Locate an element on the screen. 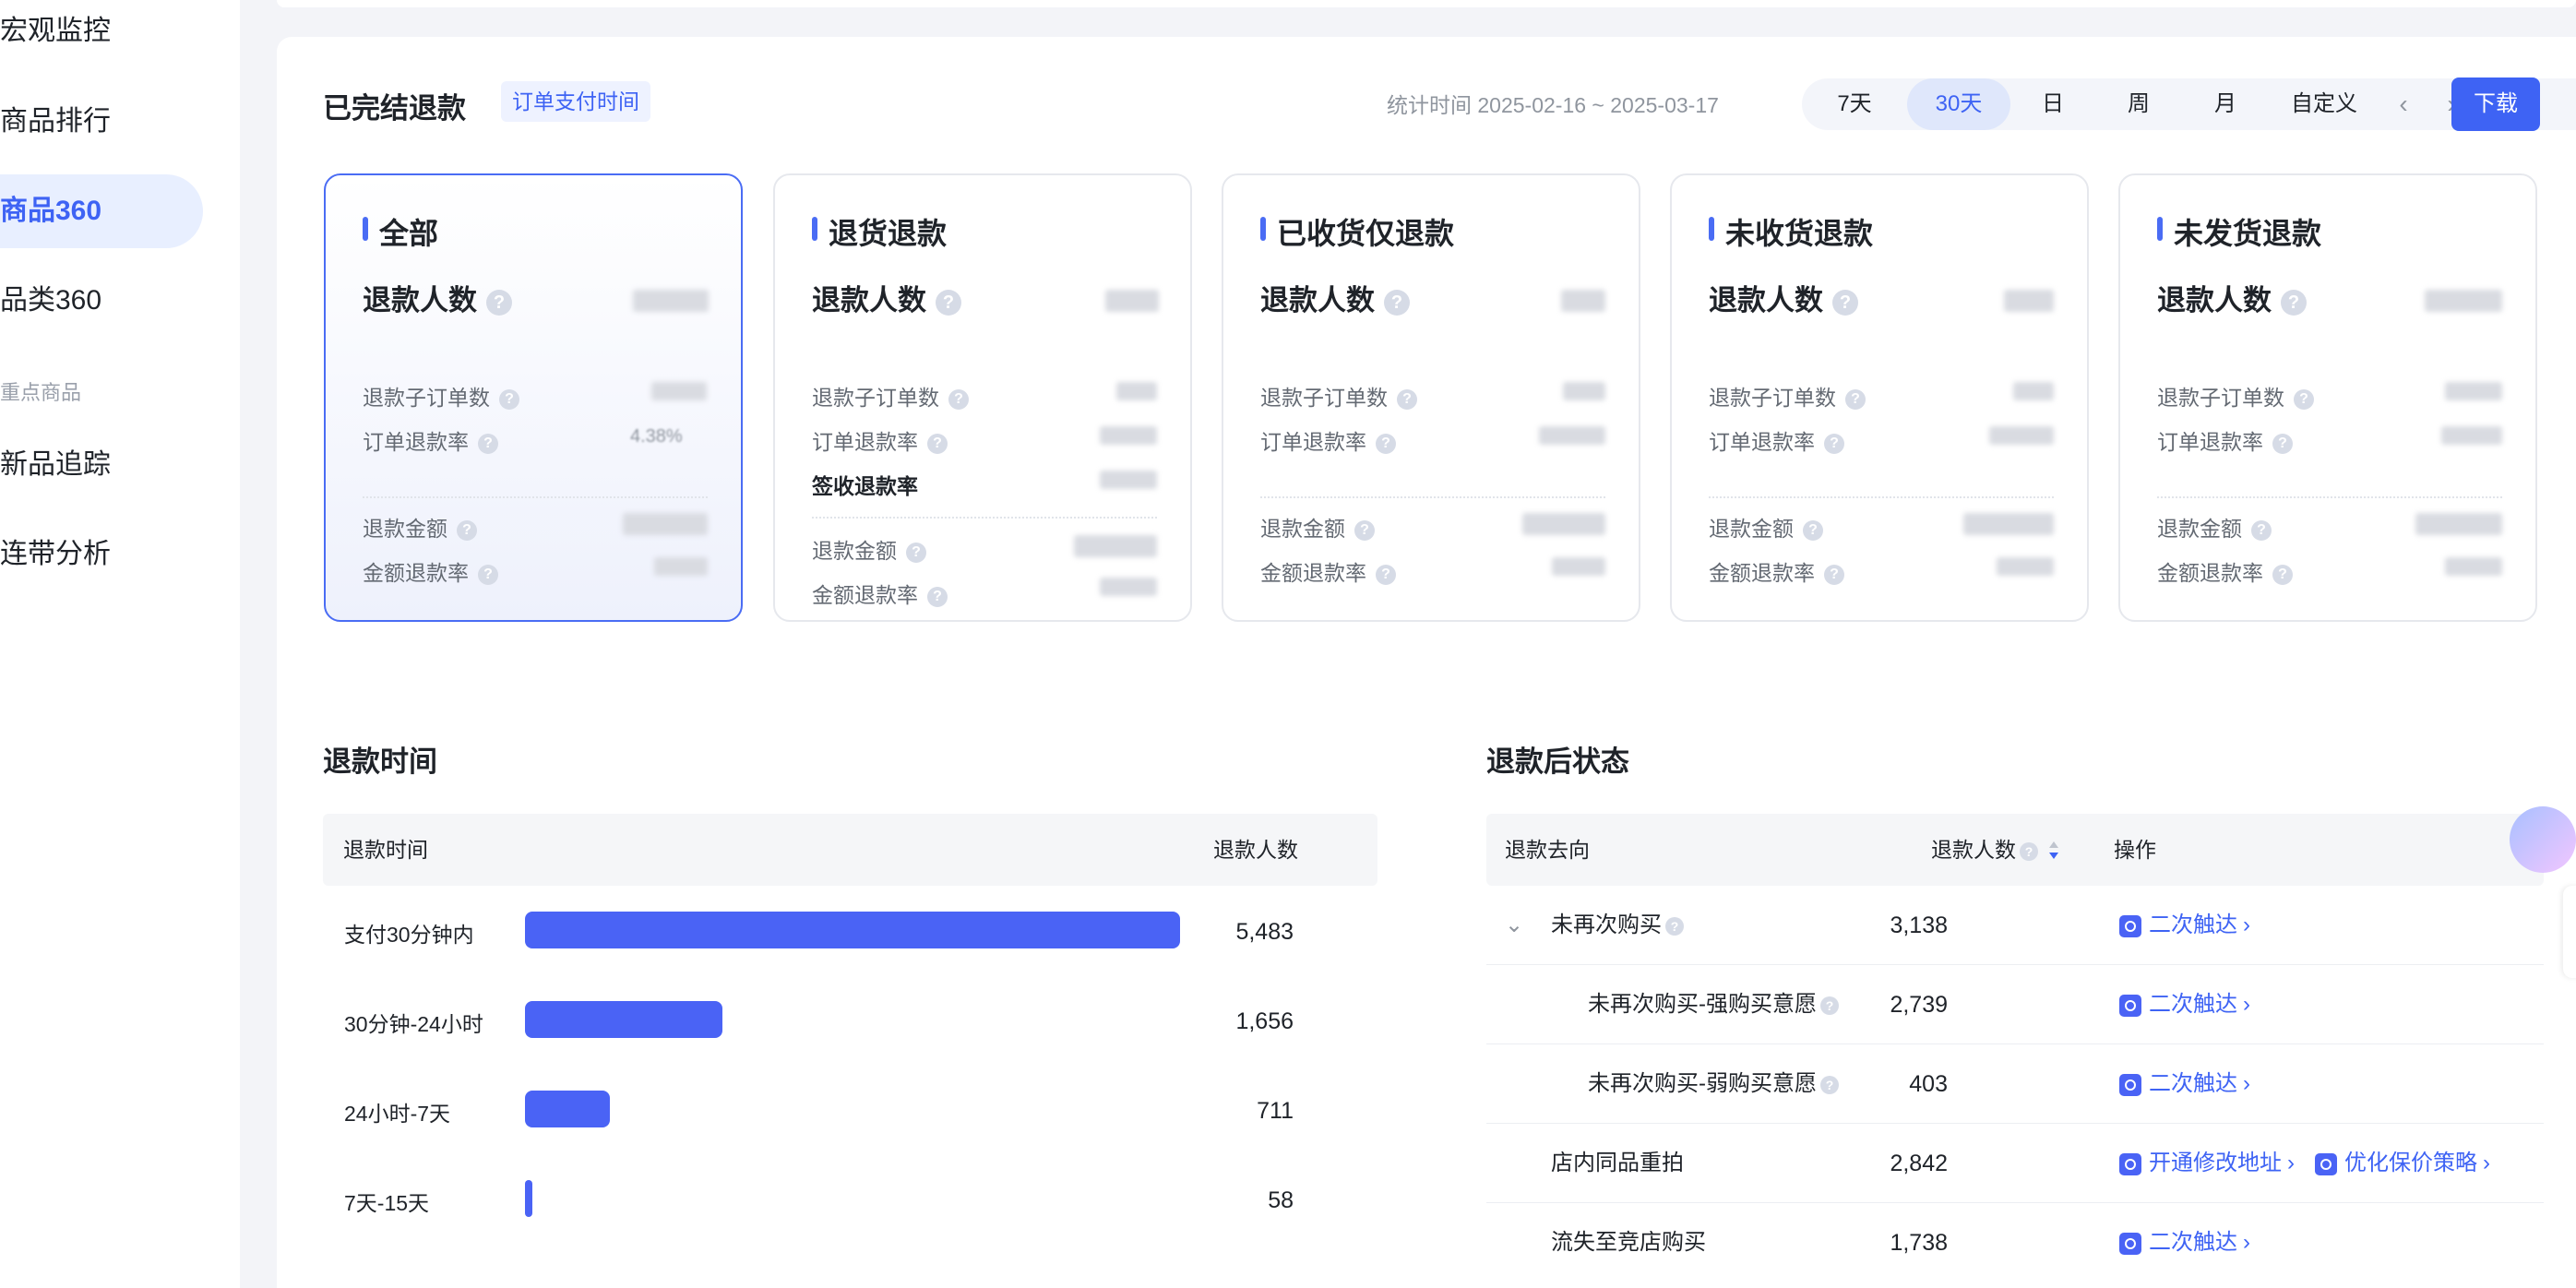  sidebar-item-macro-monitor: 宏观监控 is located at coordinates (101, 34).